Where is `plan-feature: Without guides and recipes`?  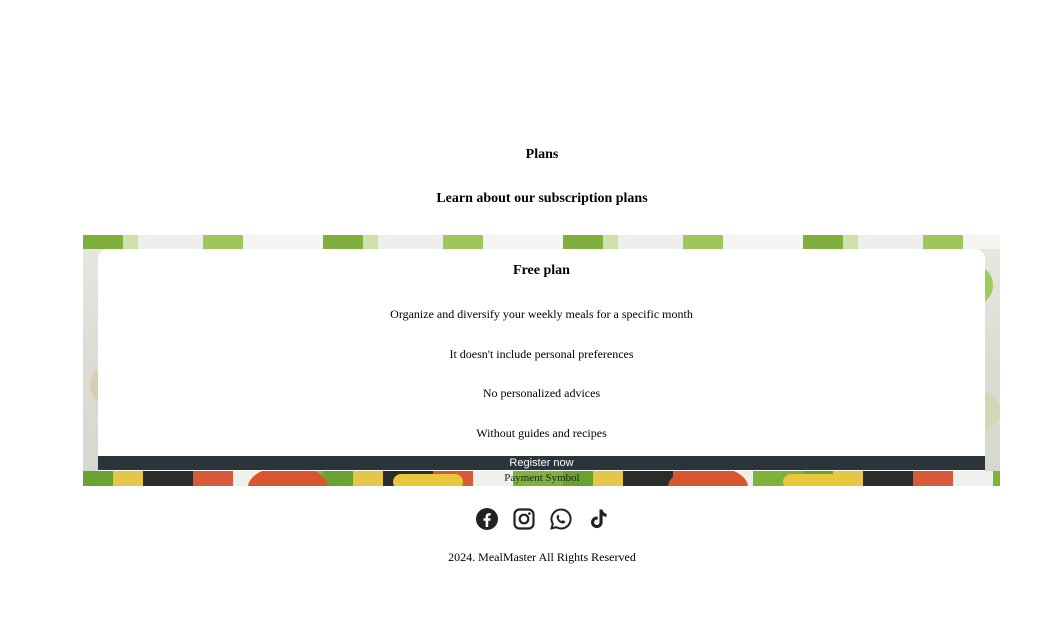 plan-feature: Without guides and recipes is located at coordinates (541, 433).